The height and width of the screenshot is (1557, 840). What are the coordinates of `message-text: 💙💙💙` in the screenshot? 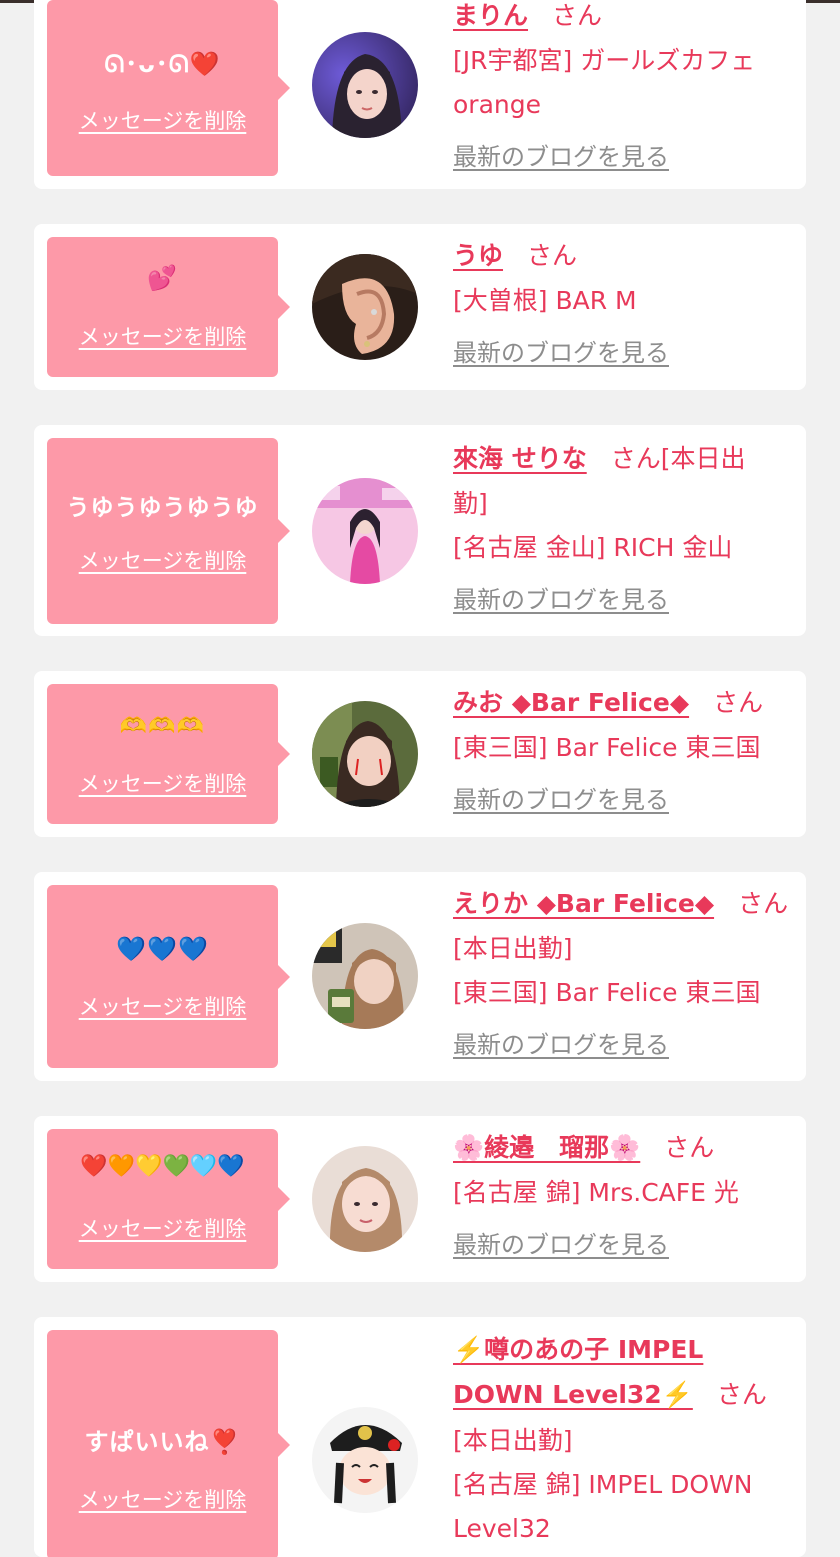 It's located at (162, 949).